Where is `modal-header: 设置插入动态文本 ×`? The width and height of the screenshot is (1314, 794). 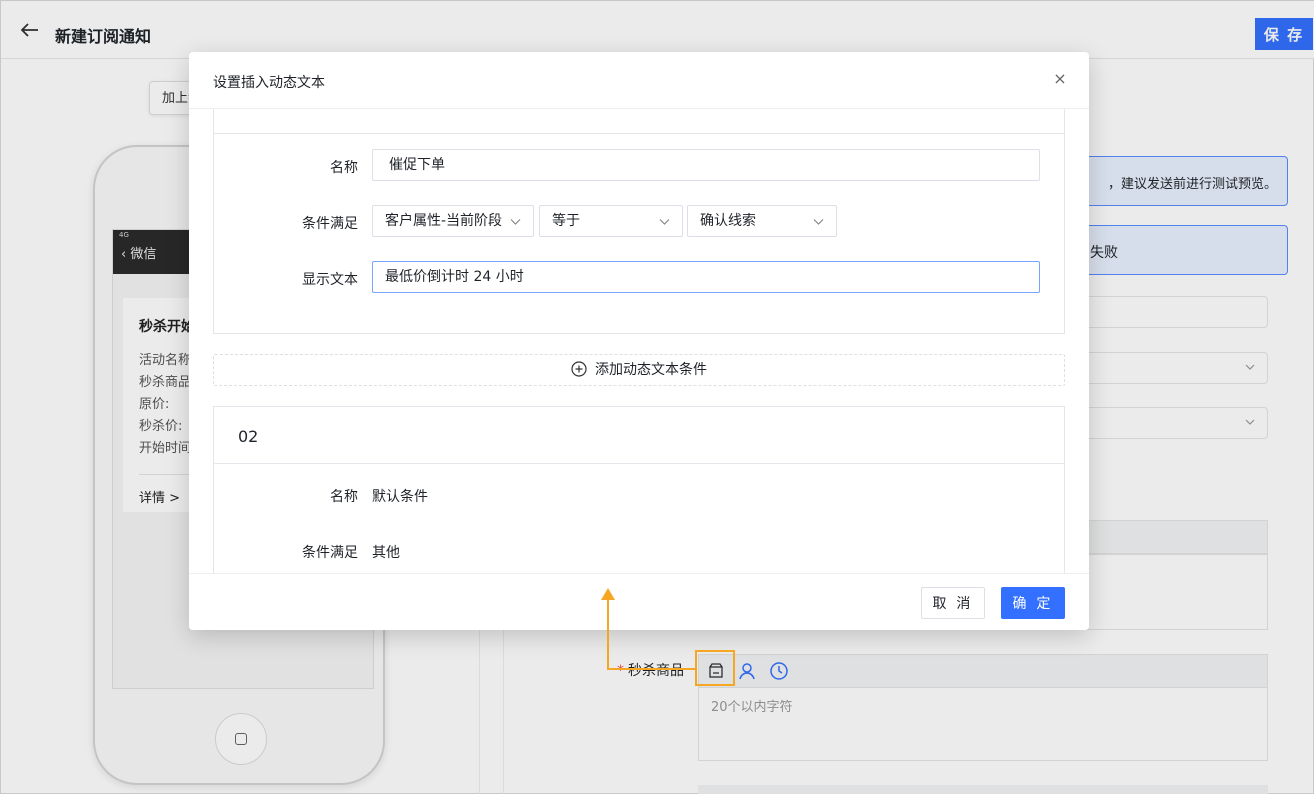 modal-header: 设置插入动态文本 × is located at coordinates (639, 80).